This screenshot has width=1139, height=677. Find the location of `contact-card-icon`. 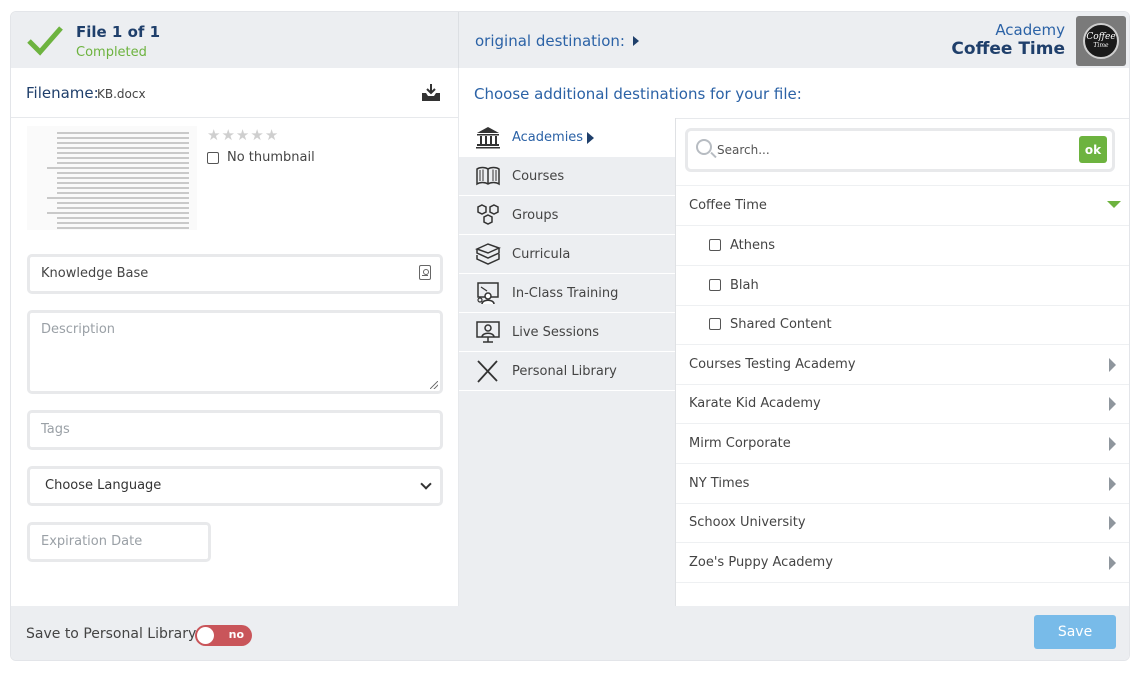

contact-card-icon is located at coordinates (425, 272).